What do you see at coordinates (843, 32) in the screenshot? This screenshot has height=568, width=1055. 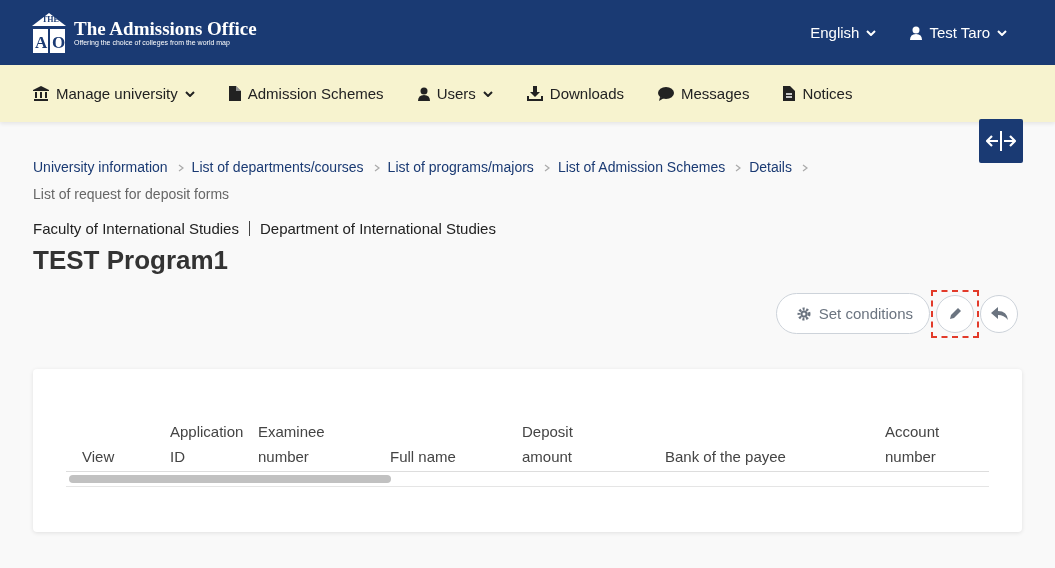 I see `language-menu: English` at bounding box center [843, 32].